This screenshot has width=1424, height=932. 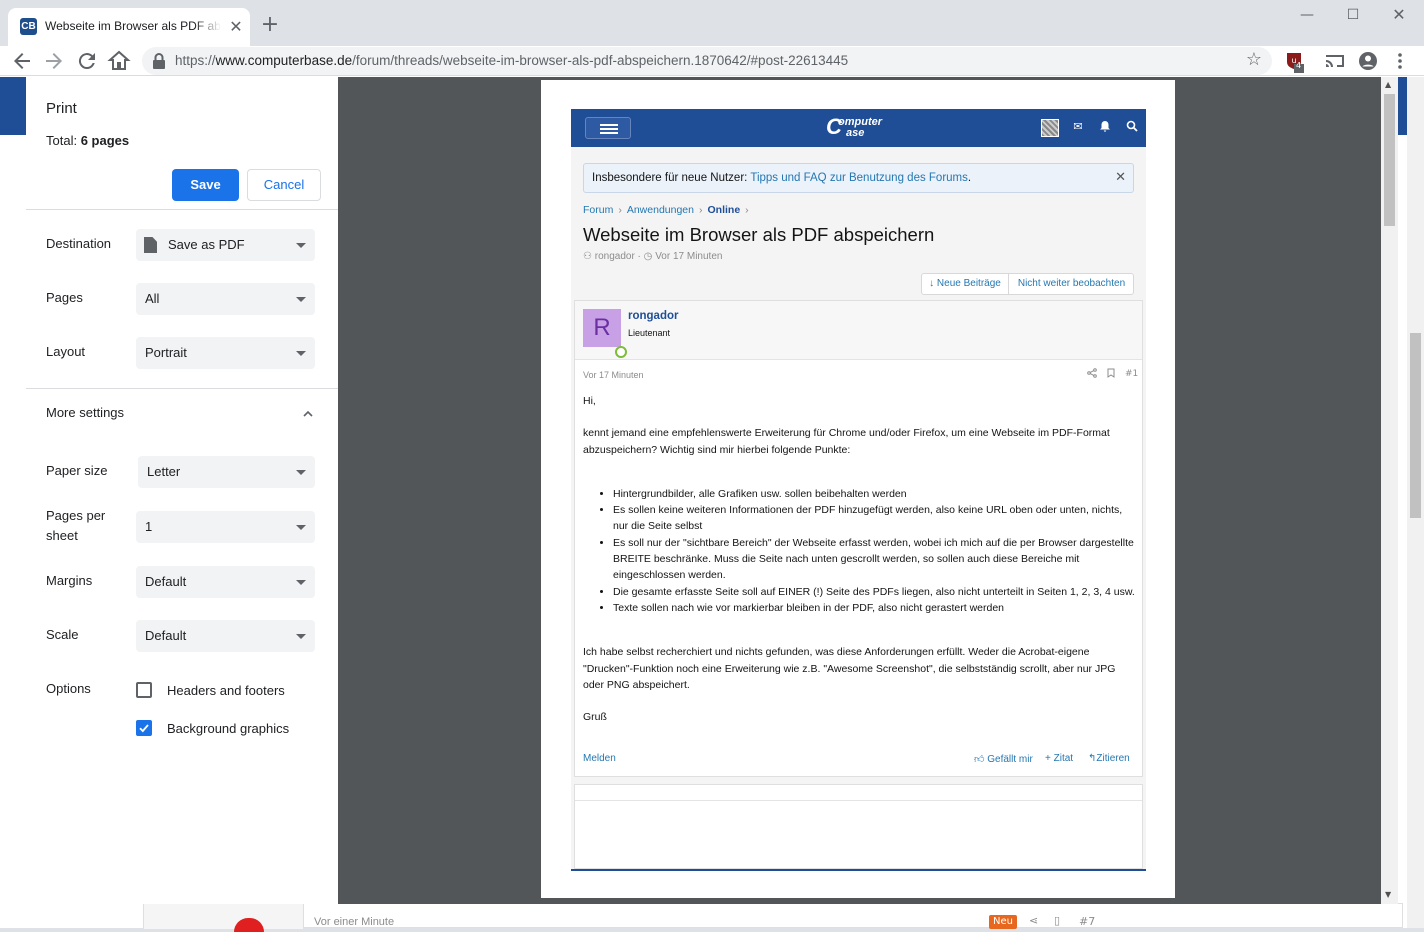 I want to click on preview-scrollbar-thumb, so click(x=1389, y=160).